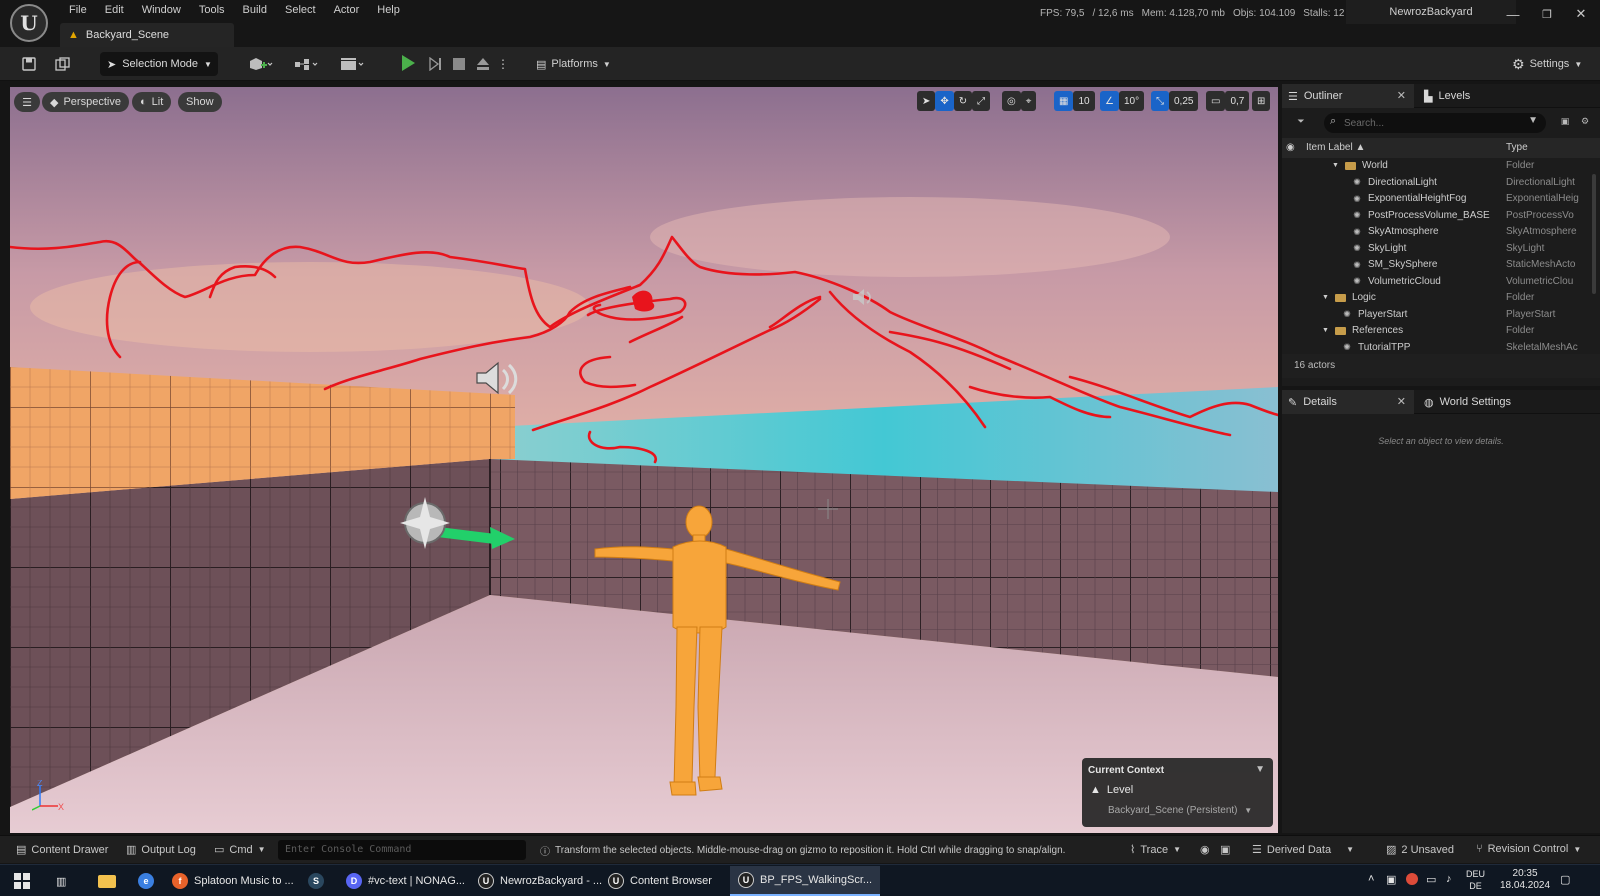 The height and width of the screenshot is (896, 1600). Describe the element at coordinates (1180, 810) in the screenshot. I see `context-scene-dropdown: Backyard_Scene (Persistent) ▼` at that location.